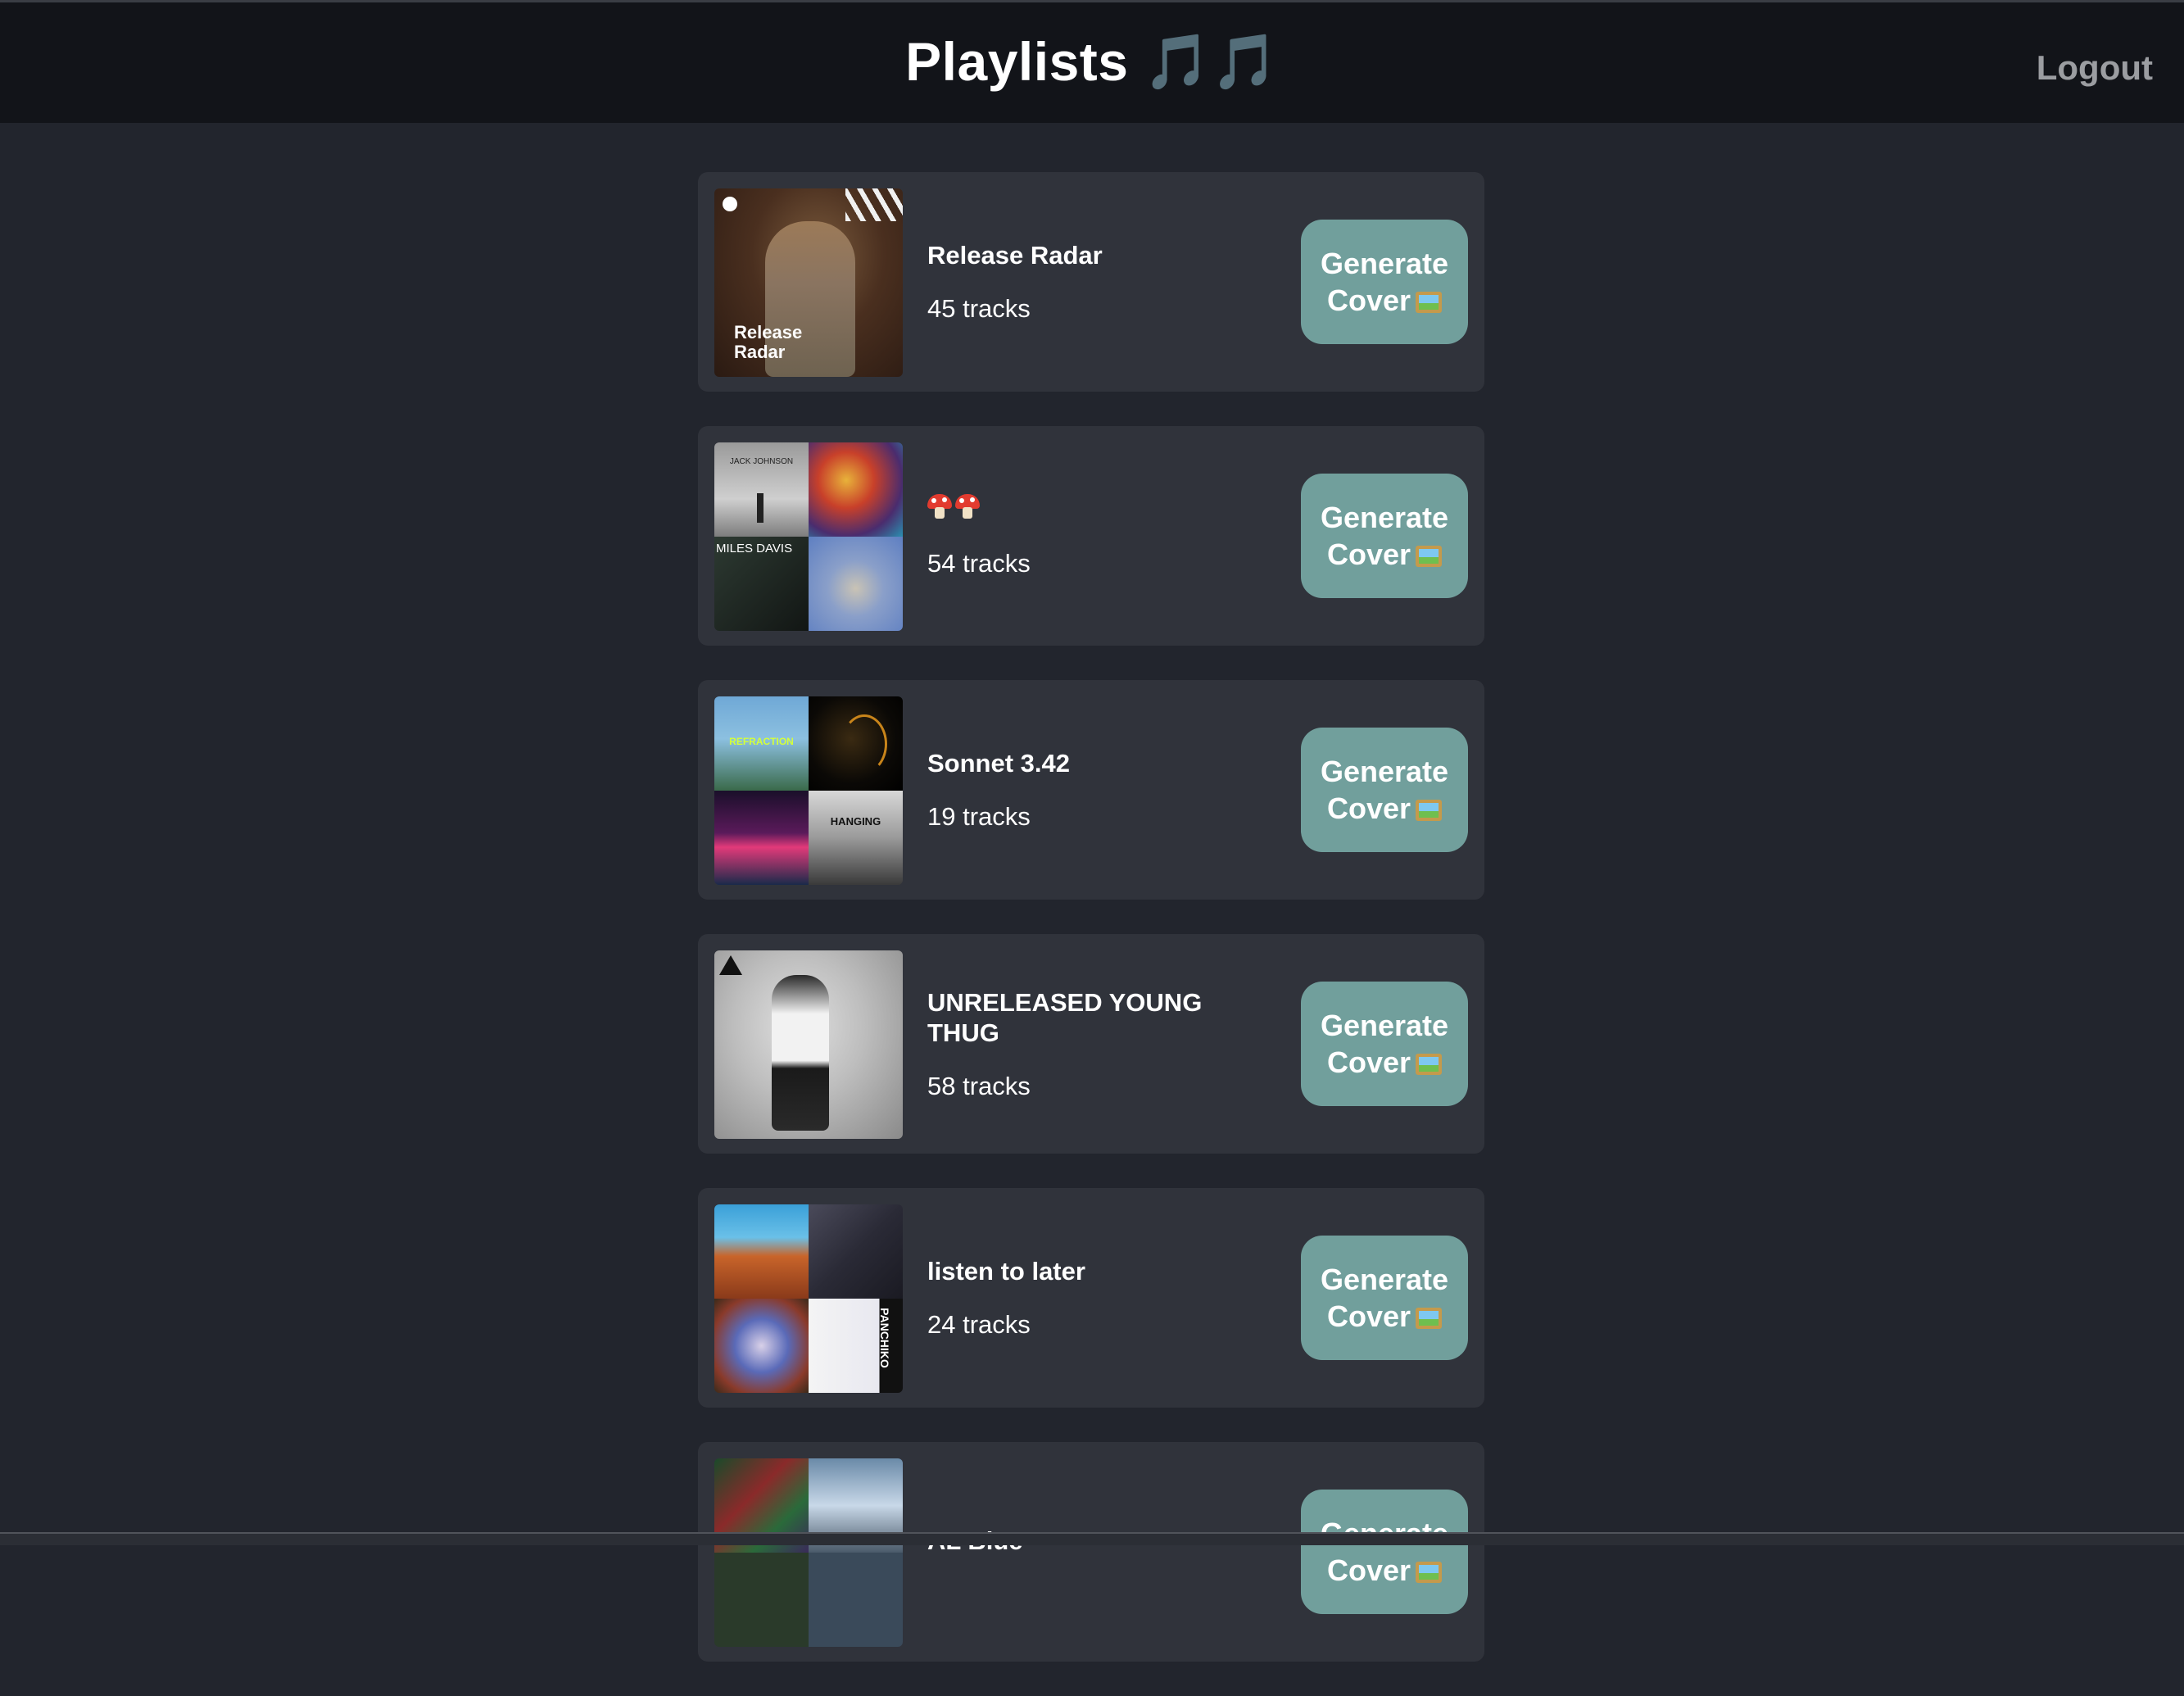 The width and height of the screenshot is (2184, 1696). Describe the element at coordinates (999, 763) in the screenshot. I see `playlist-name: Sonnet 3.42` at that location.